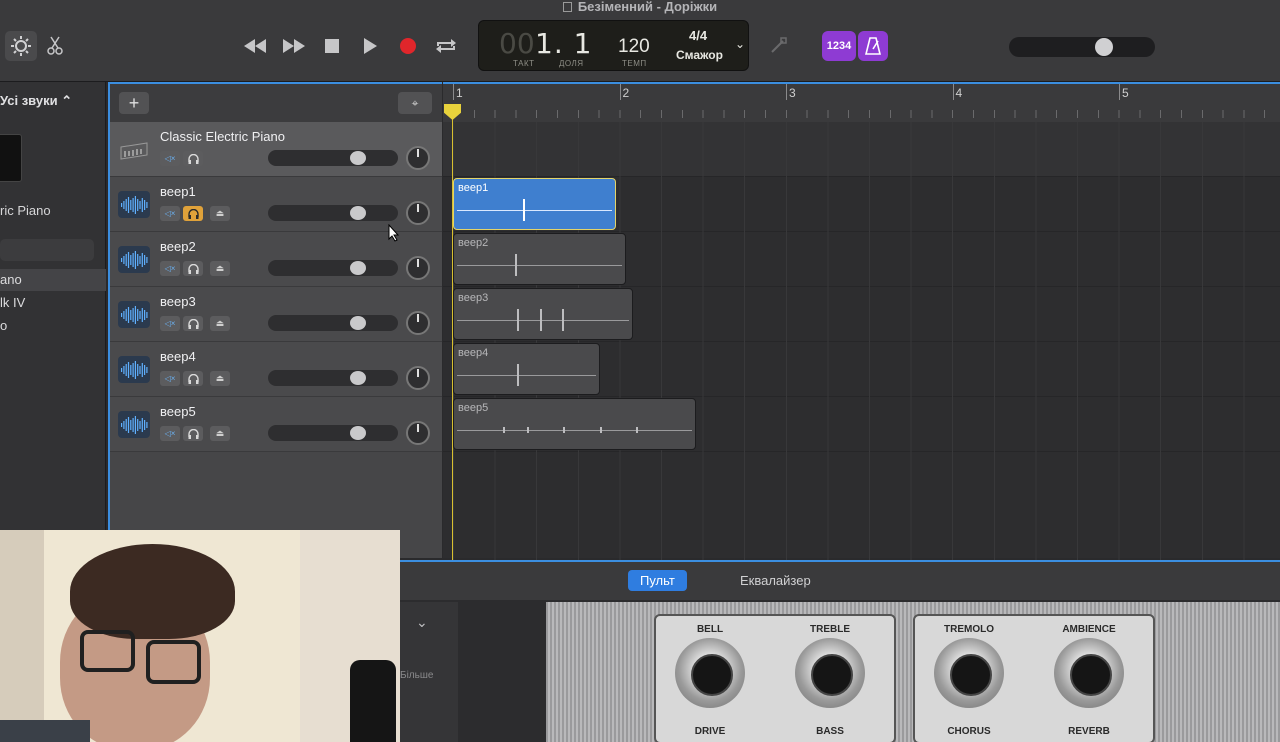  What do you see at coordinates (1034, 678) in the screenshot?
I see `effects-panel: TREMOLO CHORUS AMBIENCE REVERB` at bounding box center [1034, 678].